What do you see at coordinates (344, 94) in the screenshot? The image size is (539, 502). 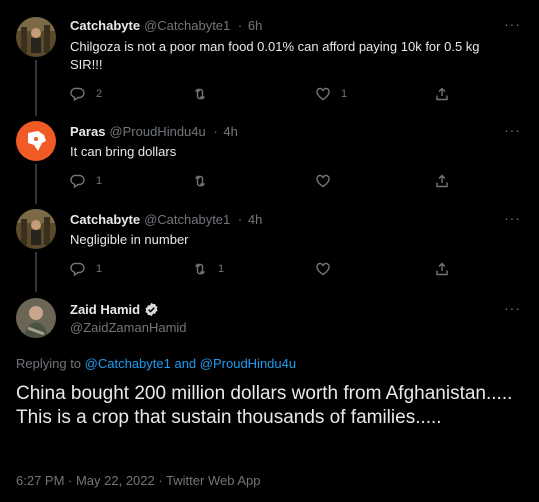 I see `like-count: 1` at bounding box center [344, 94].